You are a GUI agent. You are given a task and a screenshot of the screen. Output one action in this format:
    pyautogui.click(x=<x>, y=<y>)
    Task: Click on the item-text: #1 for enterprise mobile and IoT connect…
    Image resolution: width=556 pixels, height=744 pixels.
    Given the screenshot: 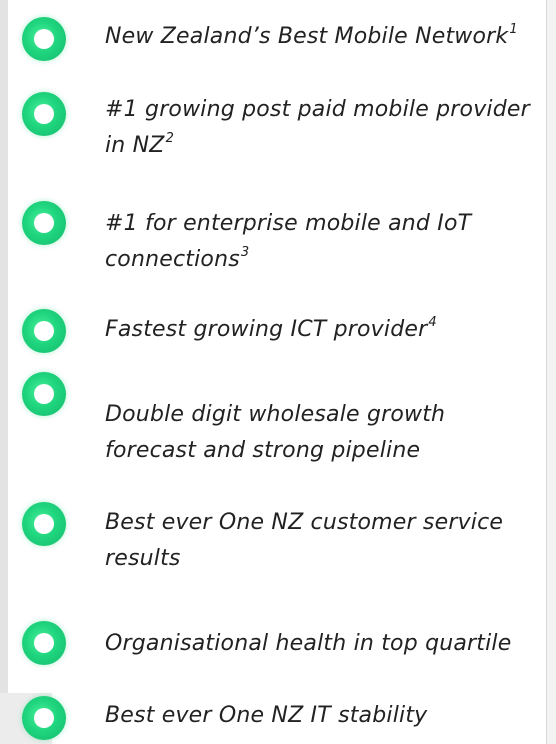 What is the action you would take?
    pyautogui.click(x=288, y=241)
    